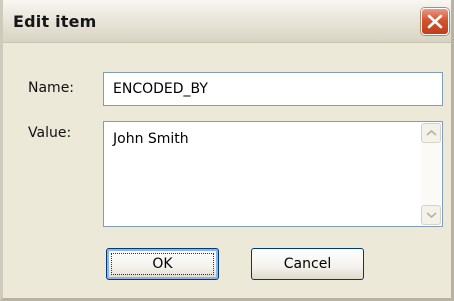 The height and width of the screenshot is (301, 454). I want to click on cancel-button-label: Cancel, so click(307, 264).